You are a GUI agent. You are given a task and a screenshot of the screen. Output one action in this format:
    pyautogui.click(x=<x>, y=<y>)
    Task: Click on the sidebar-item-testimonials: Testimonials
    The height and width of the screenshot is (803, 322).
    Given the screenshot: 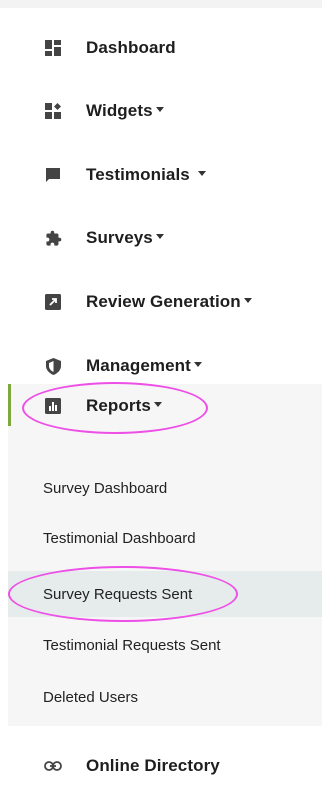 What is the action you would take?
    pyautogui.click(x=161, y=175)
    